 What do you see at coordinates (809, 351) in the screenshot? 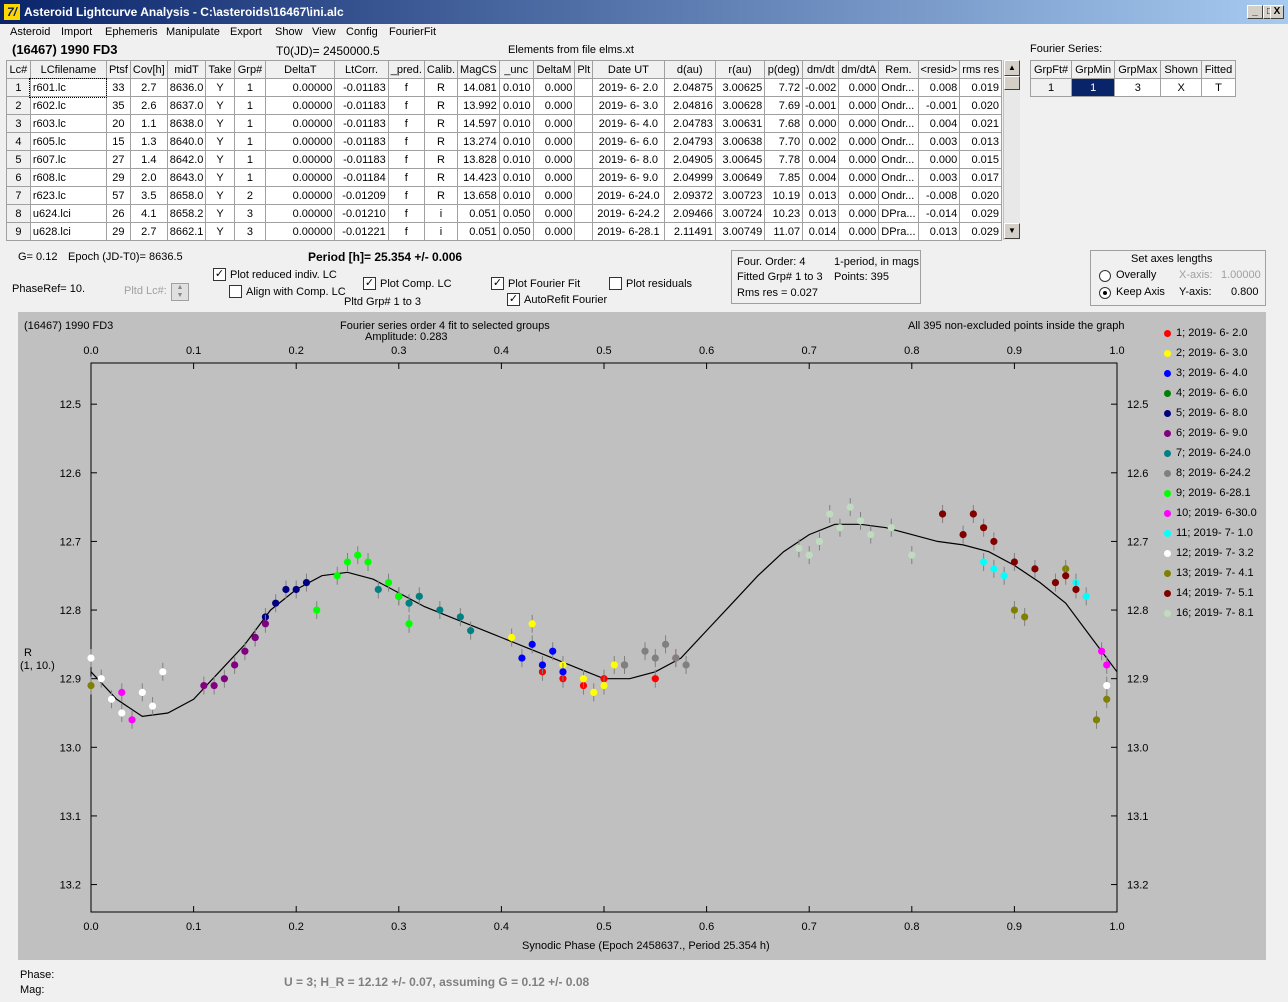
I see `x-tick-label-top: 0.7` at bounding box center [809, 351].